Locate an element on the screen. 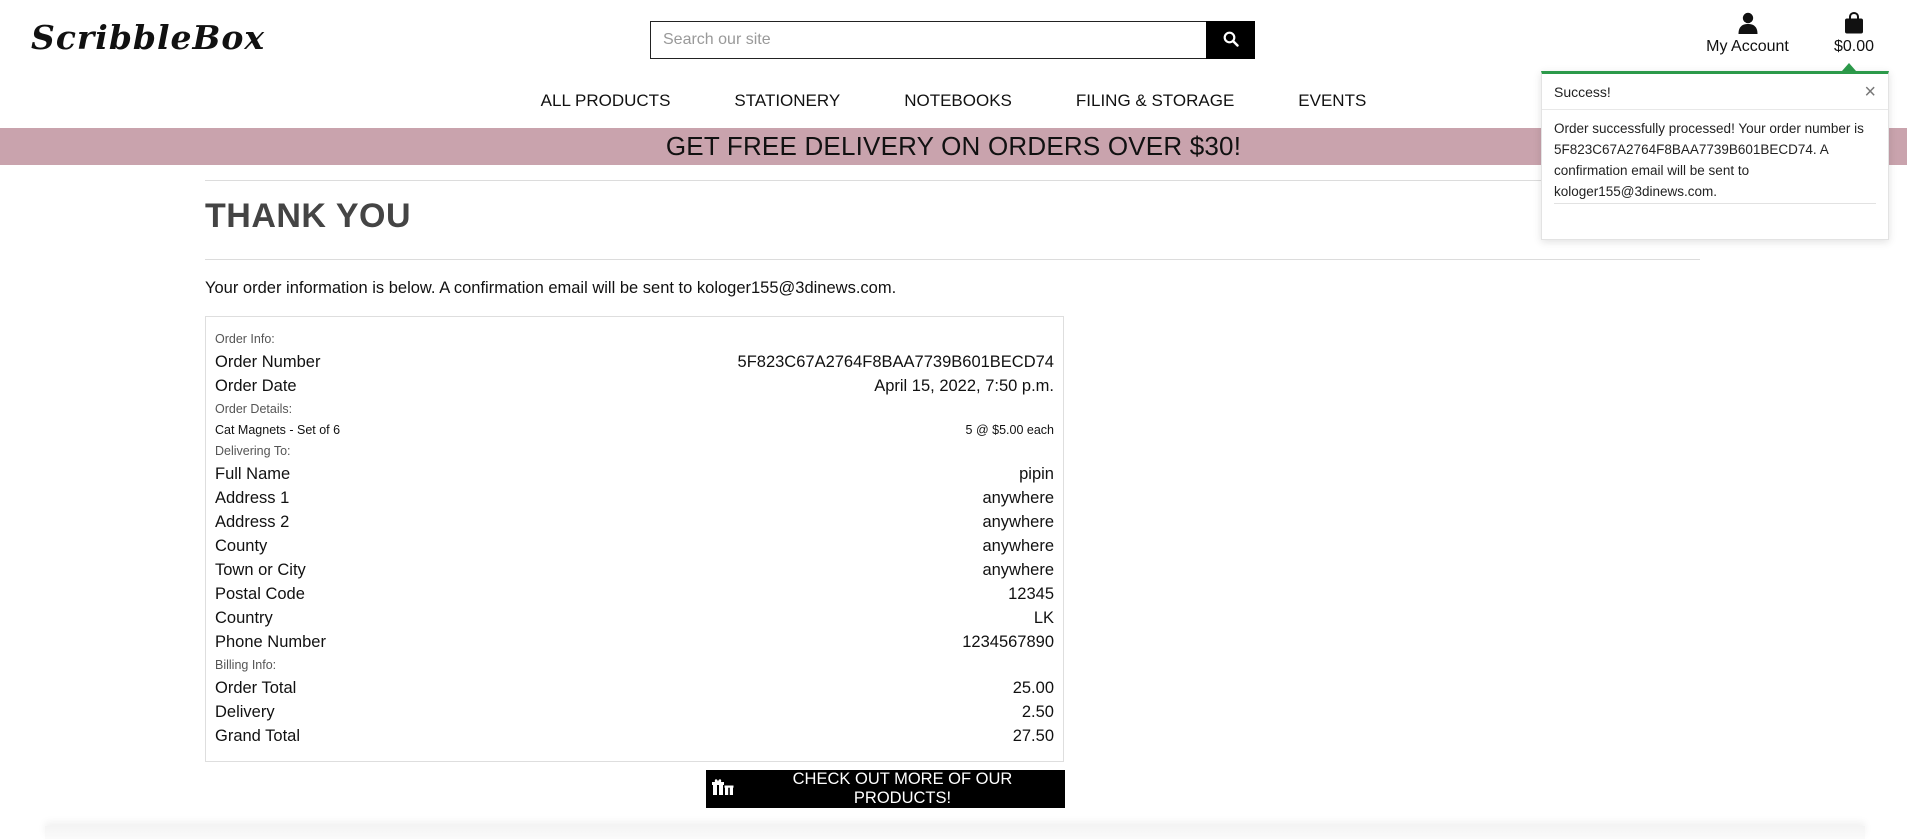 This screenshot has width=1907, height=839. toast-header: Success! × is located at coordinates (1715, 92).